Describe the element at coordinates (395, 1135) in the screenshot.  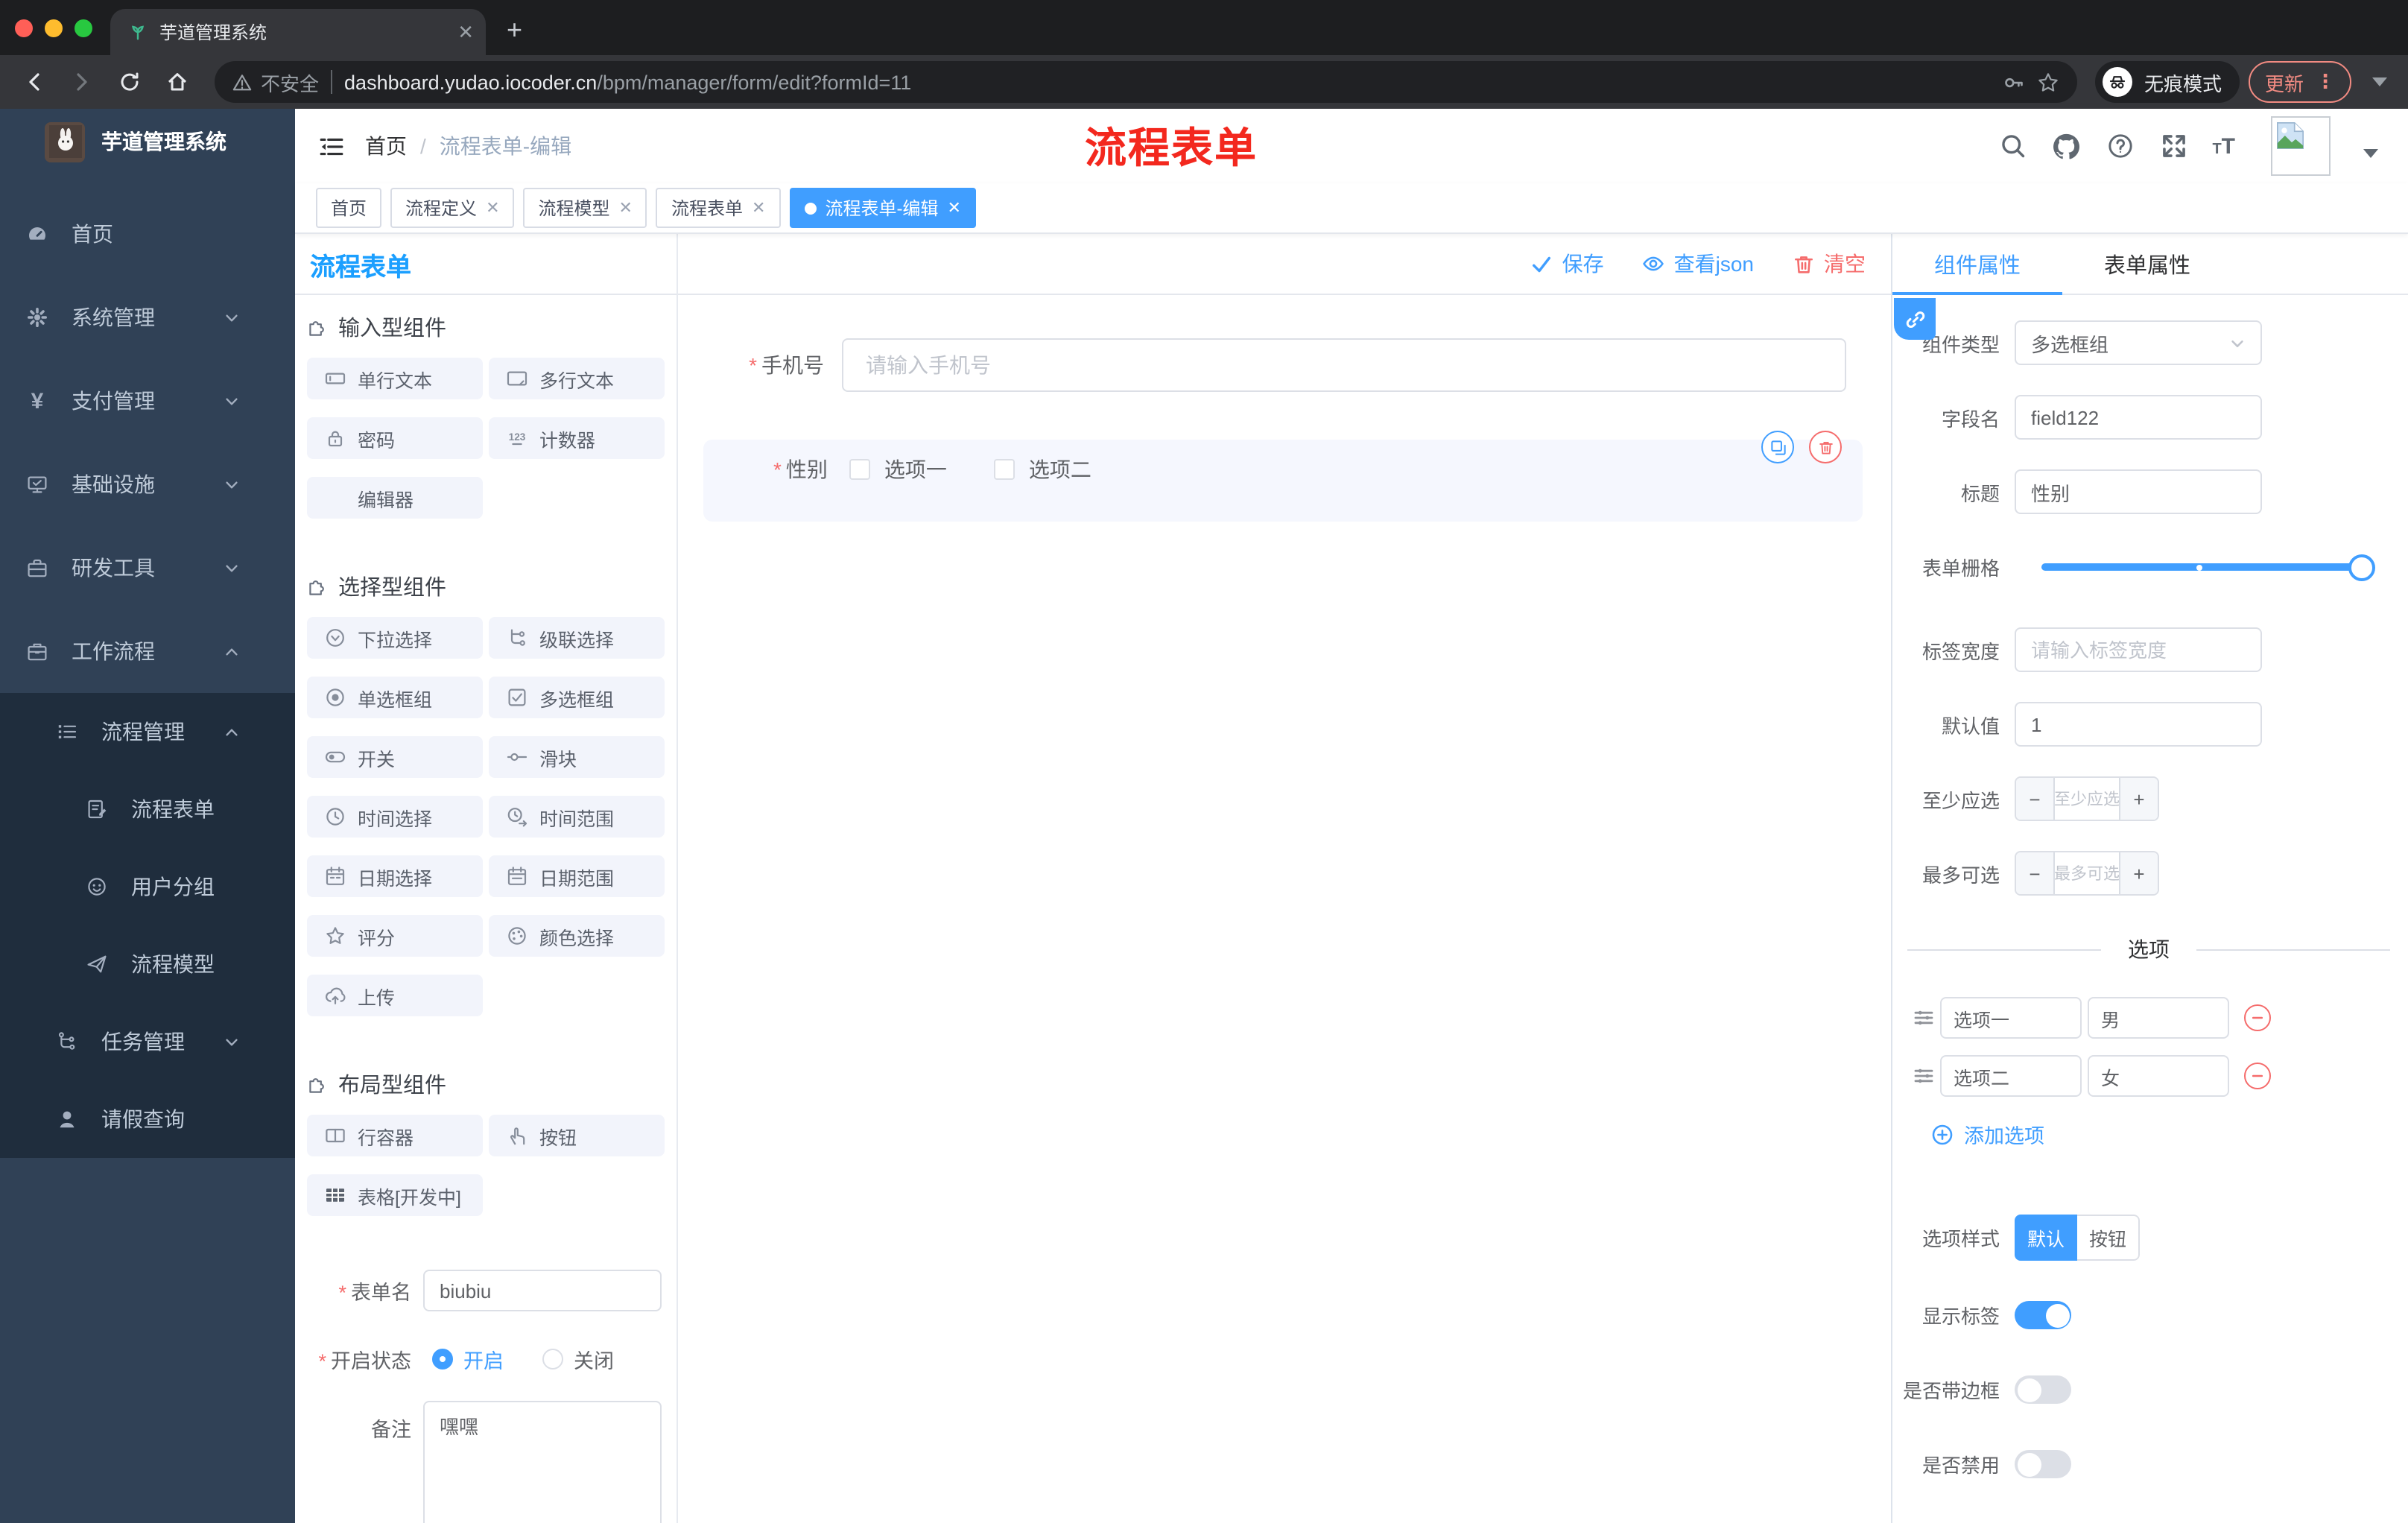
I see `palette-item-row: 行容器` at that location.